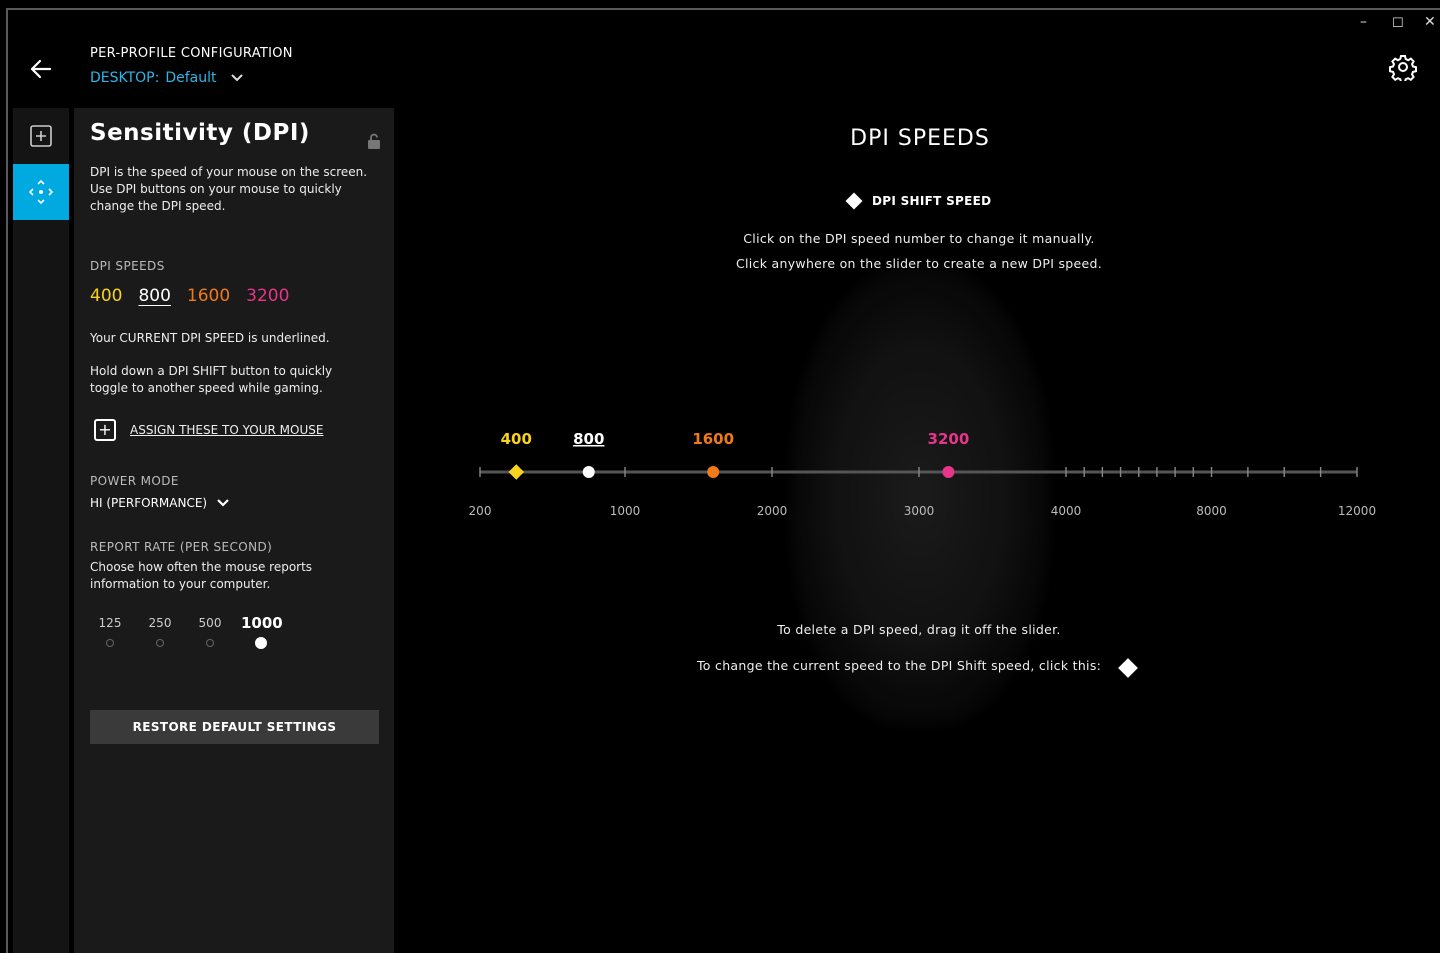  I want to click on slider-axis-label: 12000, so click(1357, 511).